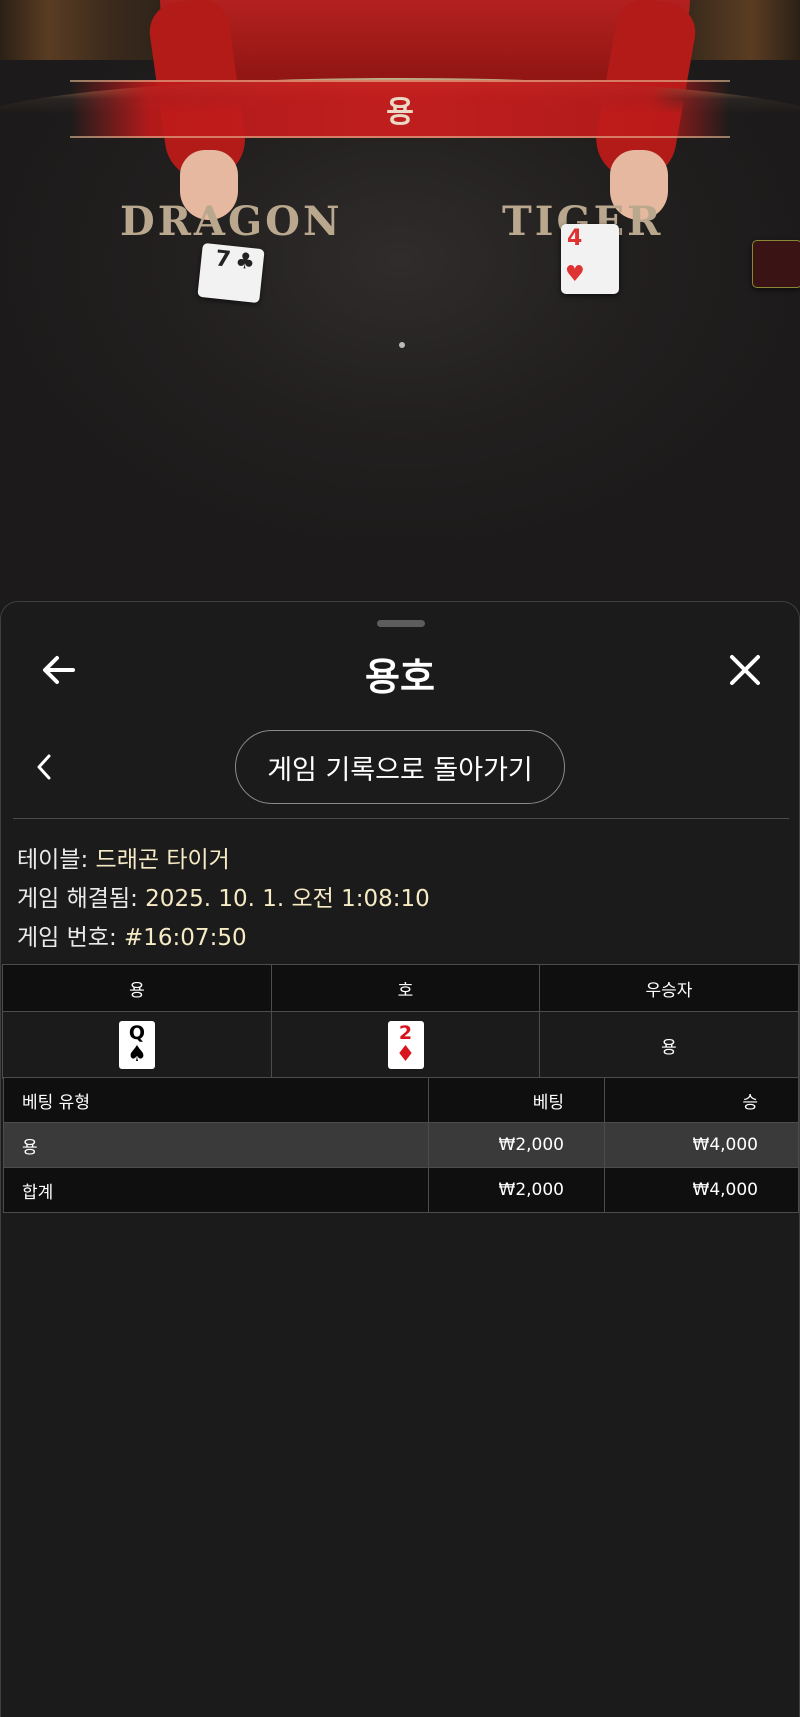 The height and width of the screenshot is (1717, 800). Describe the element at coordinates (216, 1145) in the screenshot. I see `bet-type-cell: 용` at that location.